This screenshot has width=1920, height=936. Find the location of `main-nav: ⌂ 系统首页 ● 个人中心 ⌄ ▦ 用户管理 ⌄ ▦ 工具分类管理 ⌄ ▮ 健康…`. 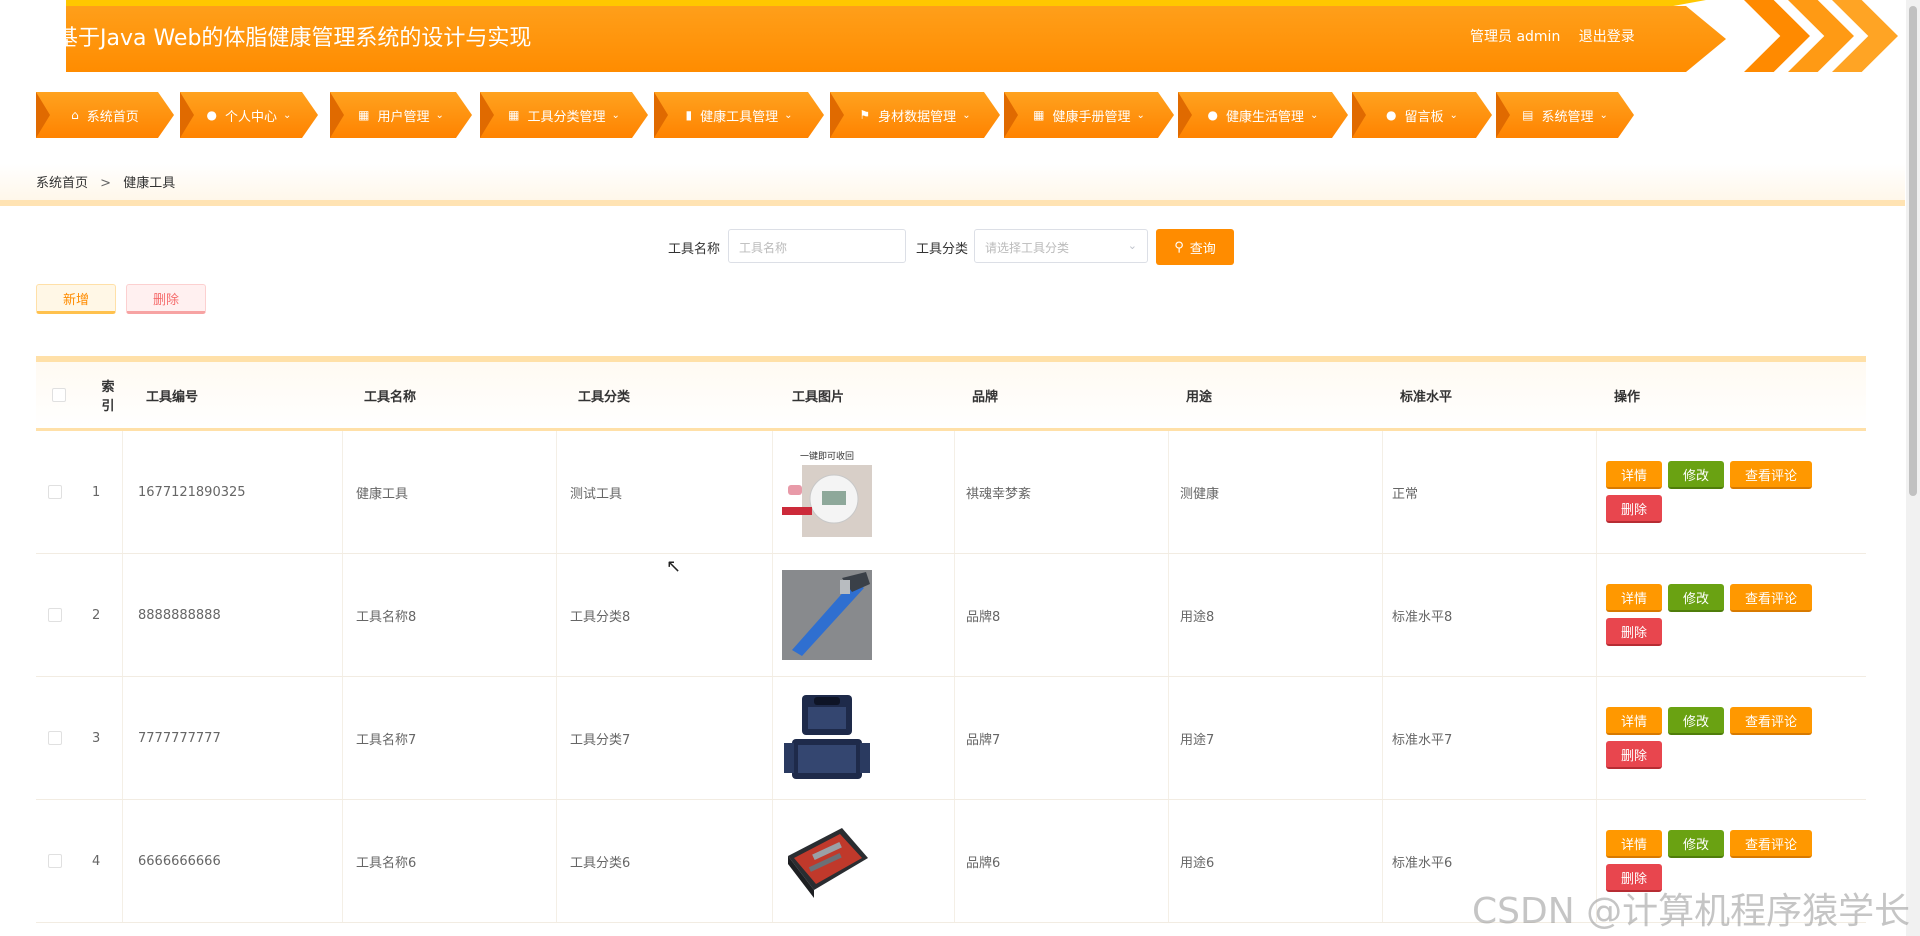

main-nav: ⌂ 系统首页 ● 个人中心 ⌄ ▦ 用户管理 ⌄ ▦ 工具分类管理 ⌄ ▮ 健康… is located at coordinates (836, 115).